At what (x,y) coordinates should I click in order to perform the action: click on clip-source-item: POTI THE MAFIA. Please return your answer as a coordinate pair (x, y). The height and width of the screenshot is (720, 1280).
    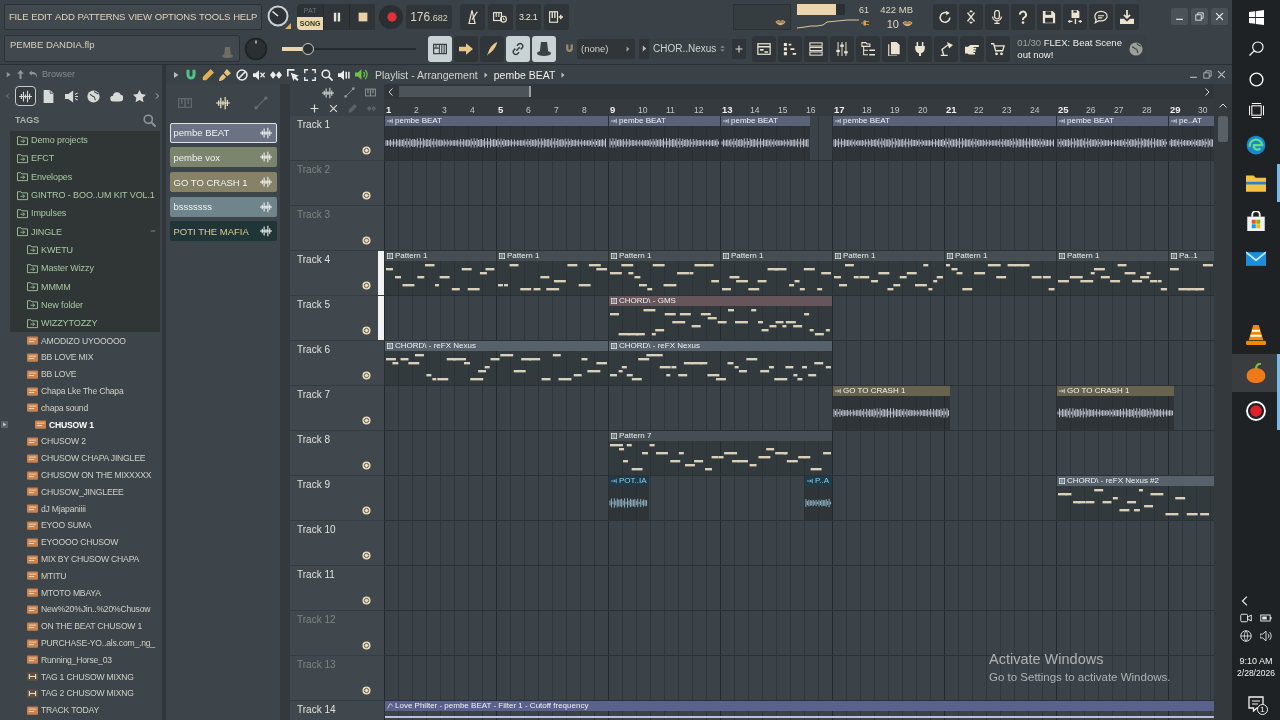
    Looking at the image, I should click on (223, 231).